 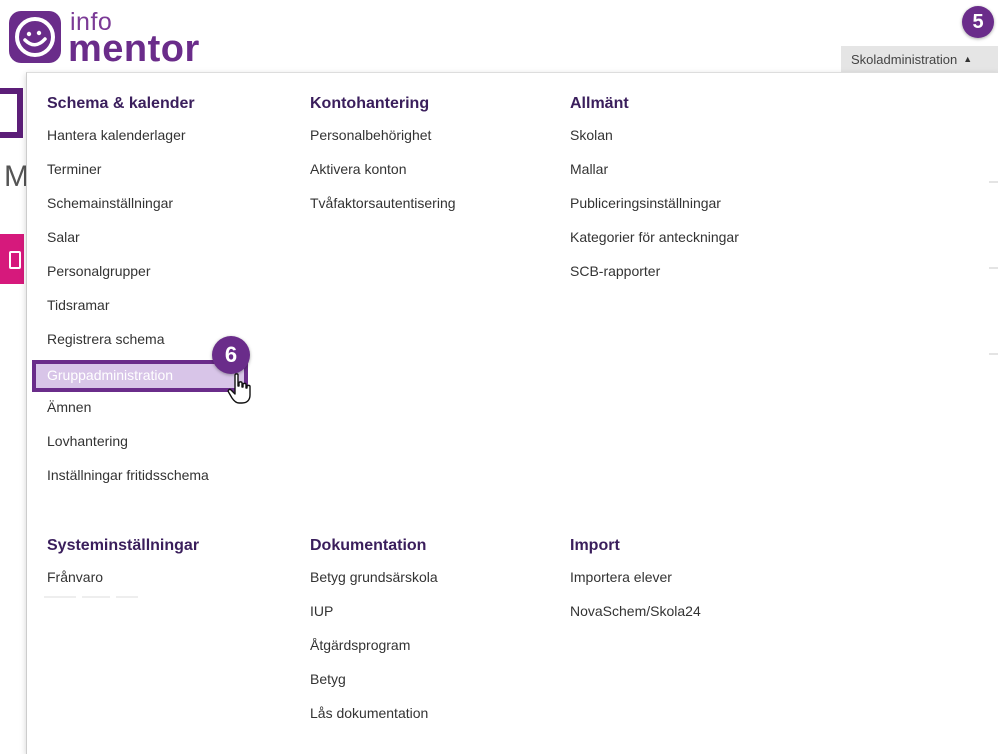 I want to click on placeholder-lines, so click(x=94, y=599).